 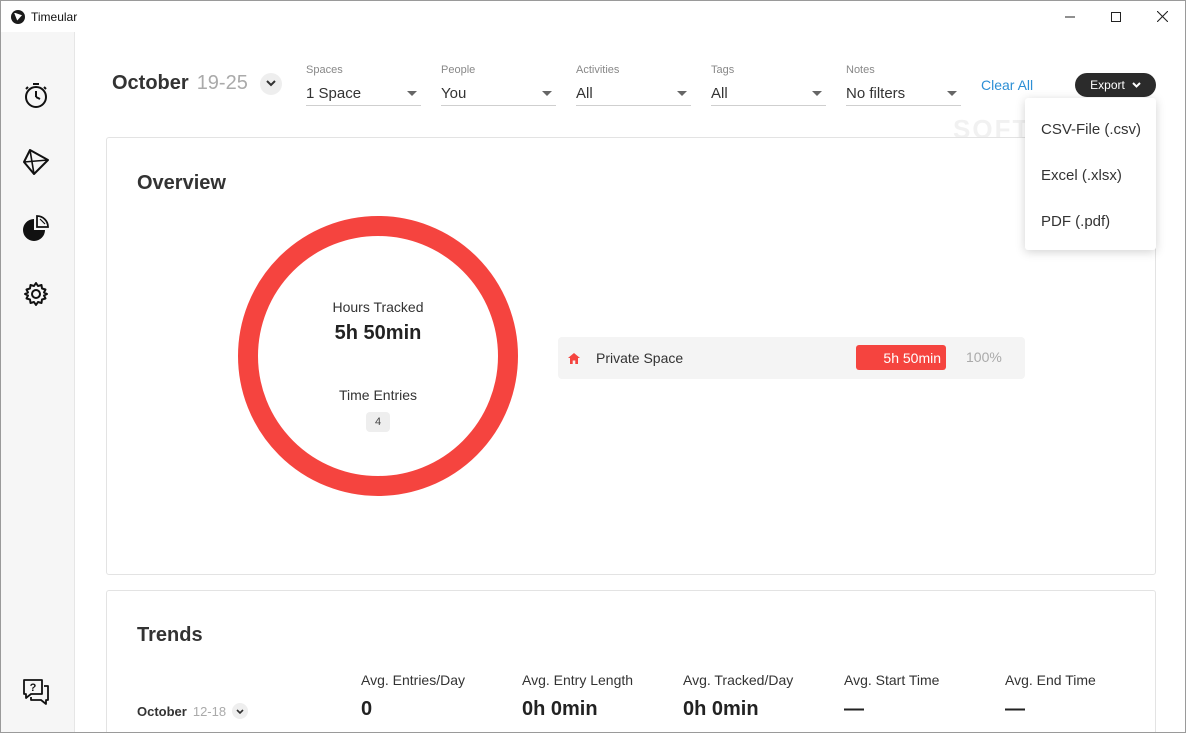 I want to click on metric-label: Avg. Entries/Day, so click(x=413, y=680).